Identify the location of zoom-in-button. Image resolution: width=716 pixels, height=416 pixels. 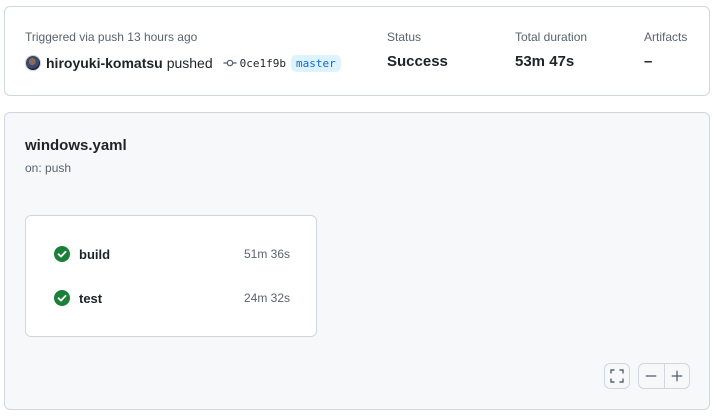
(676, 376).